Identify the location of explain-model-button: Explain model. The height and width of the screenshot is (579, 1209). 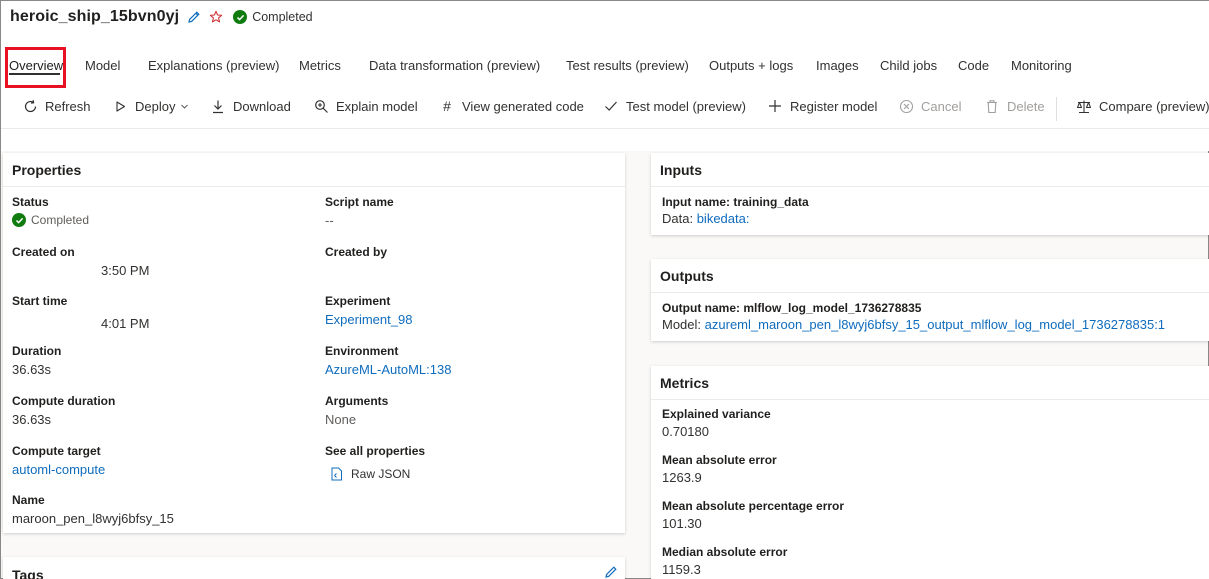
(365, 106).